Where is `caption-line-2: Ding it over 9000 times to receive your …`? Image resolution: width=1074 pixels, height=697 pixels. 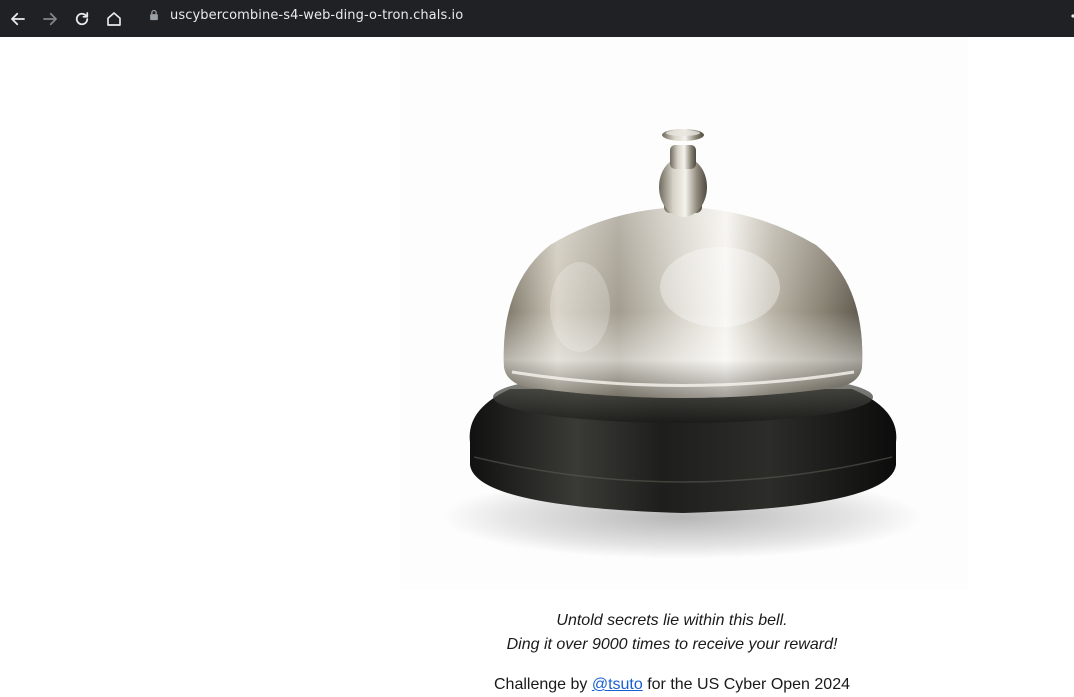
caption-line-2: Ding it over 9000 times to receive your … is located at coordinates (672, 644).